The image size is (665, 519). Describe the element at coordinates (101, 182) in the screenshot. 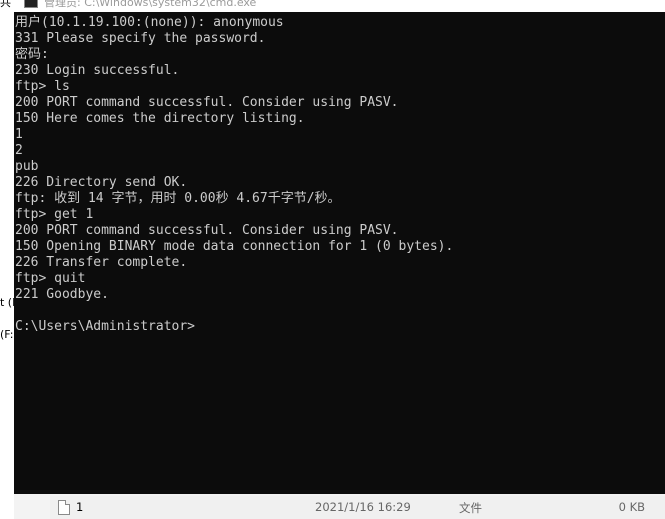

I see `console-line: 226 Directory send OK.` at that location.